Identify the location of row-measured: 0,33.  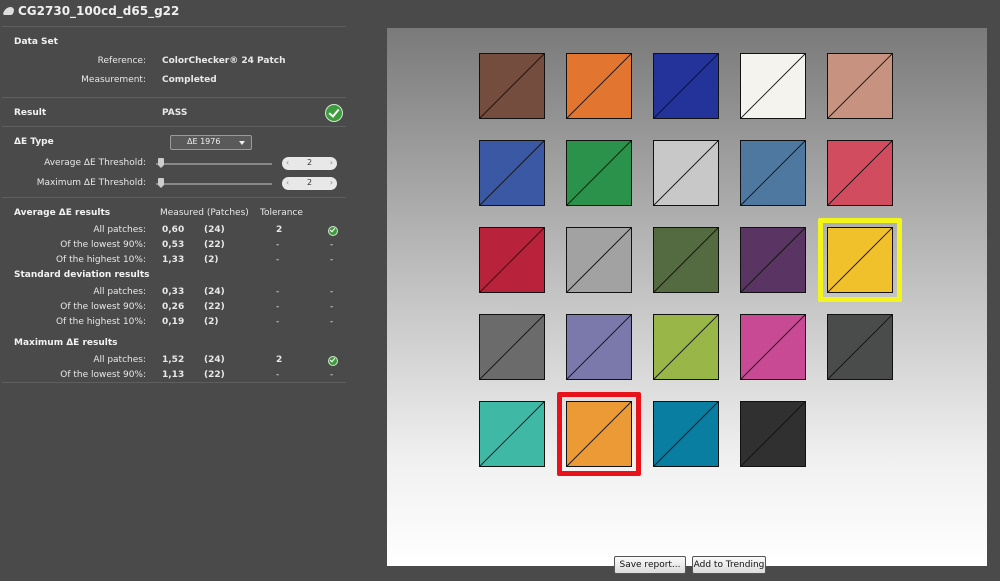
(173, 292).